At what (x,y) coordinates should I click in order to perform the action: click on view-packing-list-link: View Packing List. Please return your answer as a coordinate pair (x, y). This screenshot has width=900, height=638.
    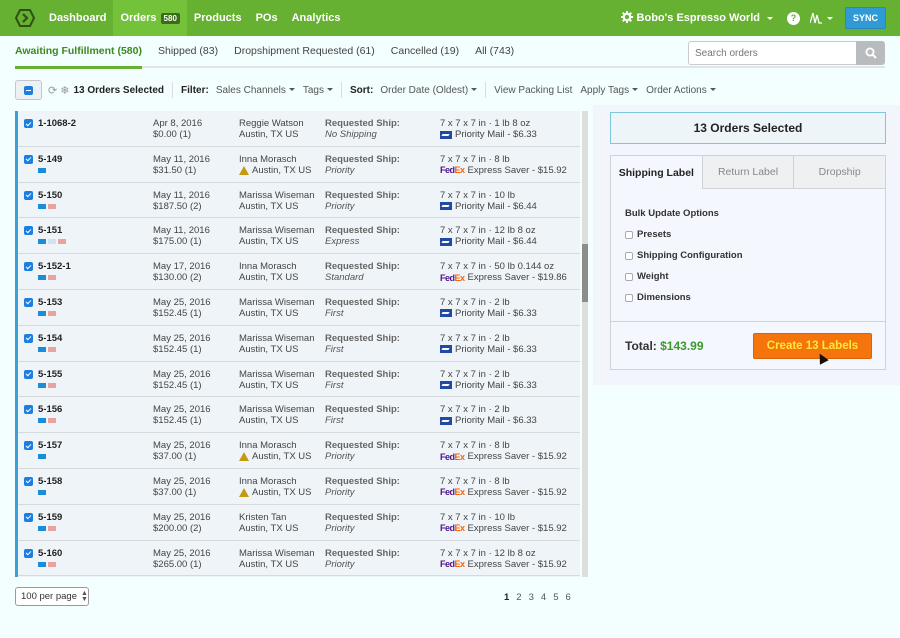
    Looking at the image, I should click on (533, 90).